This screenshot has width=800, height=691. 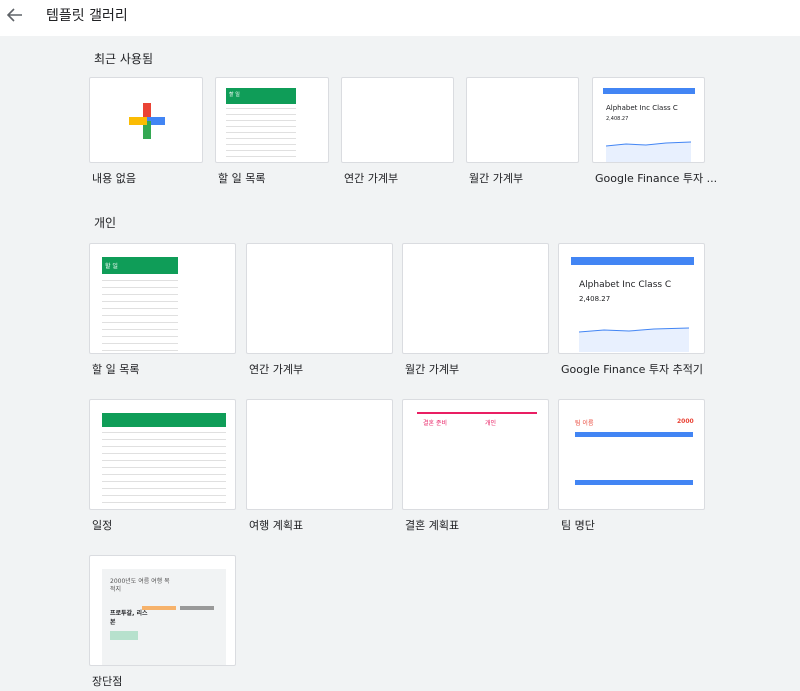 I want to click on template-card-pros-cons: 2000년도 여름 여행 목적지 프로투갈, 리스본, so click(x=162, y=610).